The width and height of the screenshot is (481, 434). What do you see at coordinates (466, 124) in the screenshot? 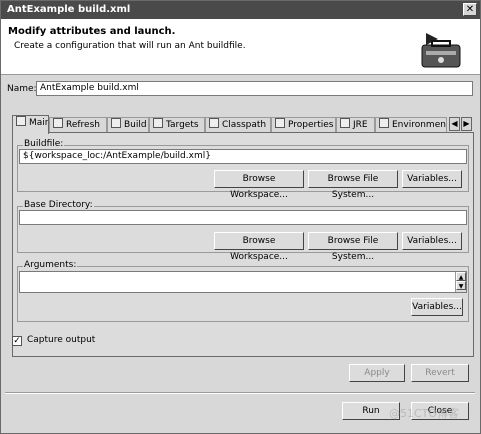
I see `tab-scroll-right-icon: ▶` at bounding box center [466, 124].